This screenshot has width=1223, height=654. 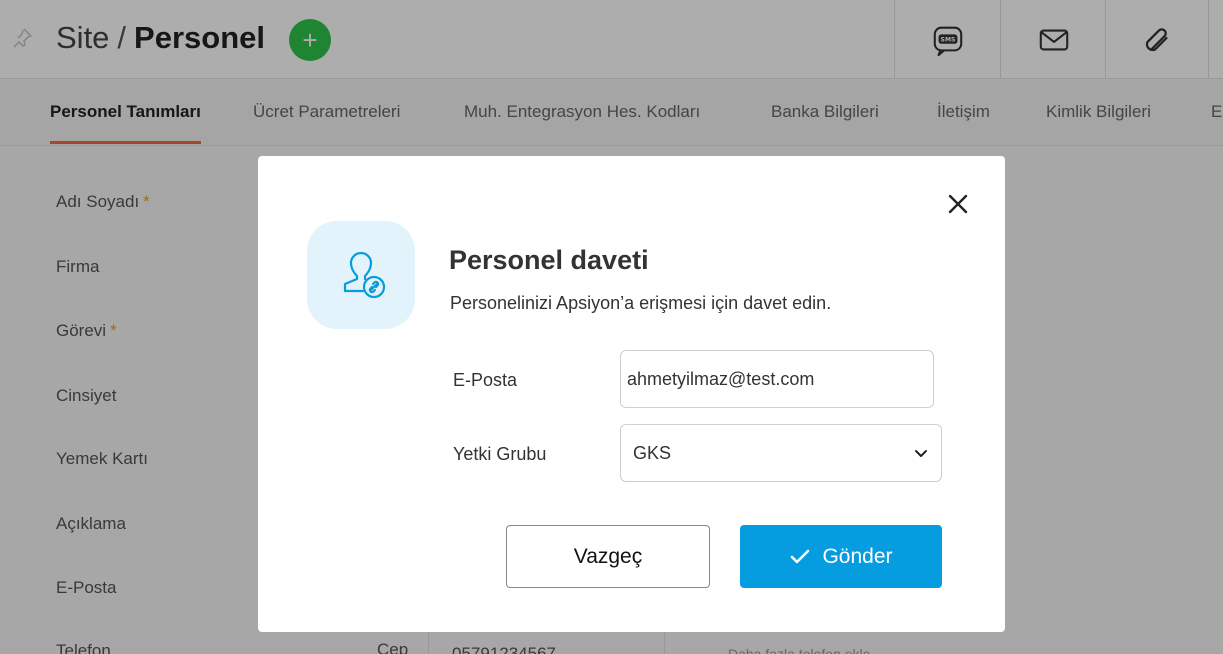 What do you see at coordinates (777, 379) in the screenshot?
I see `email-input` at bounding box center [777, 379].